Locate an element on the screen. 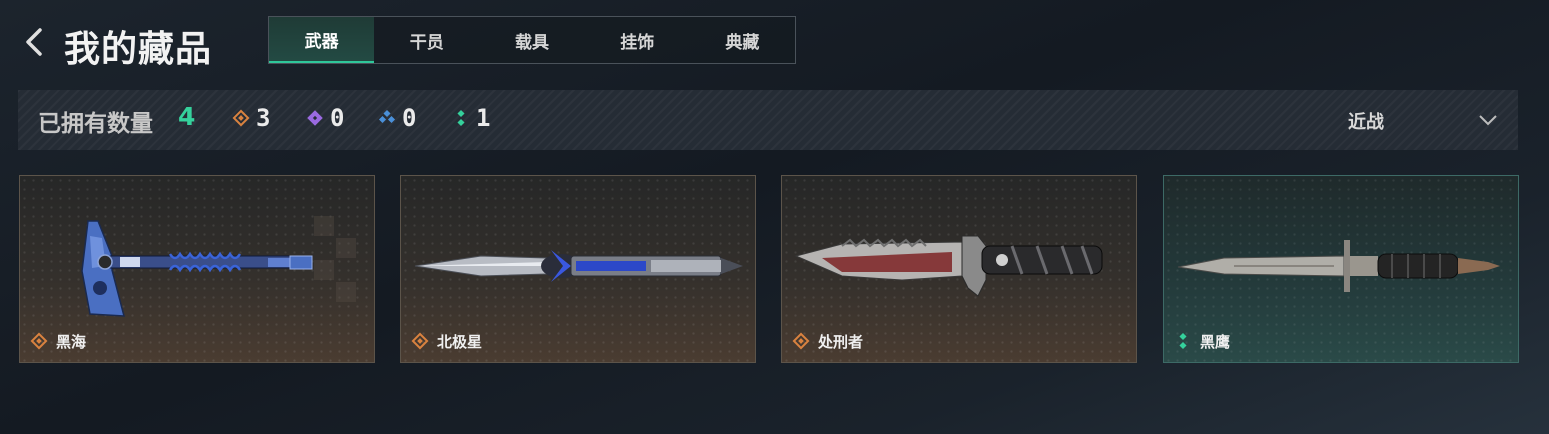 The image size is (1549, 434). owned-count: 4 is located at coordinates (187, 116).